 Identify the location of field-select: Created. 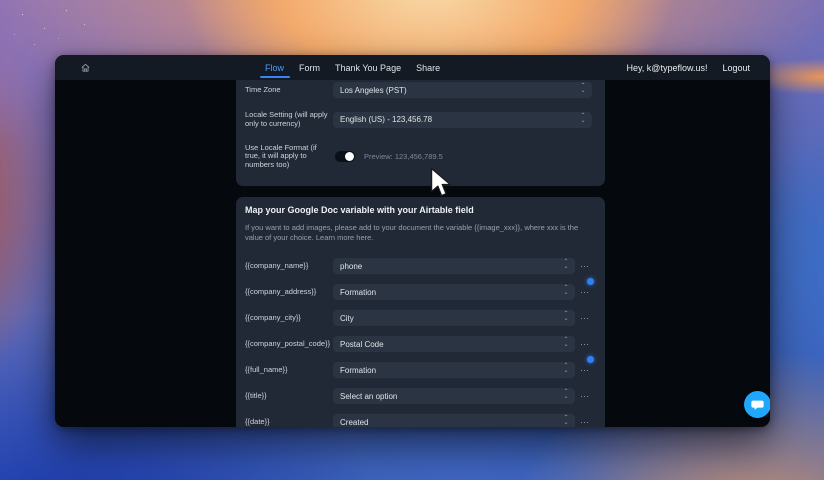
(454, 420).